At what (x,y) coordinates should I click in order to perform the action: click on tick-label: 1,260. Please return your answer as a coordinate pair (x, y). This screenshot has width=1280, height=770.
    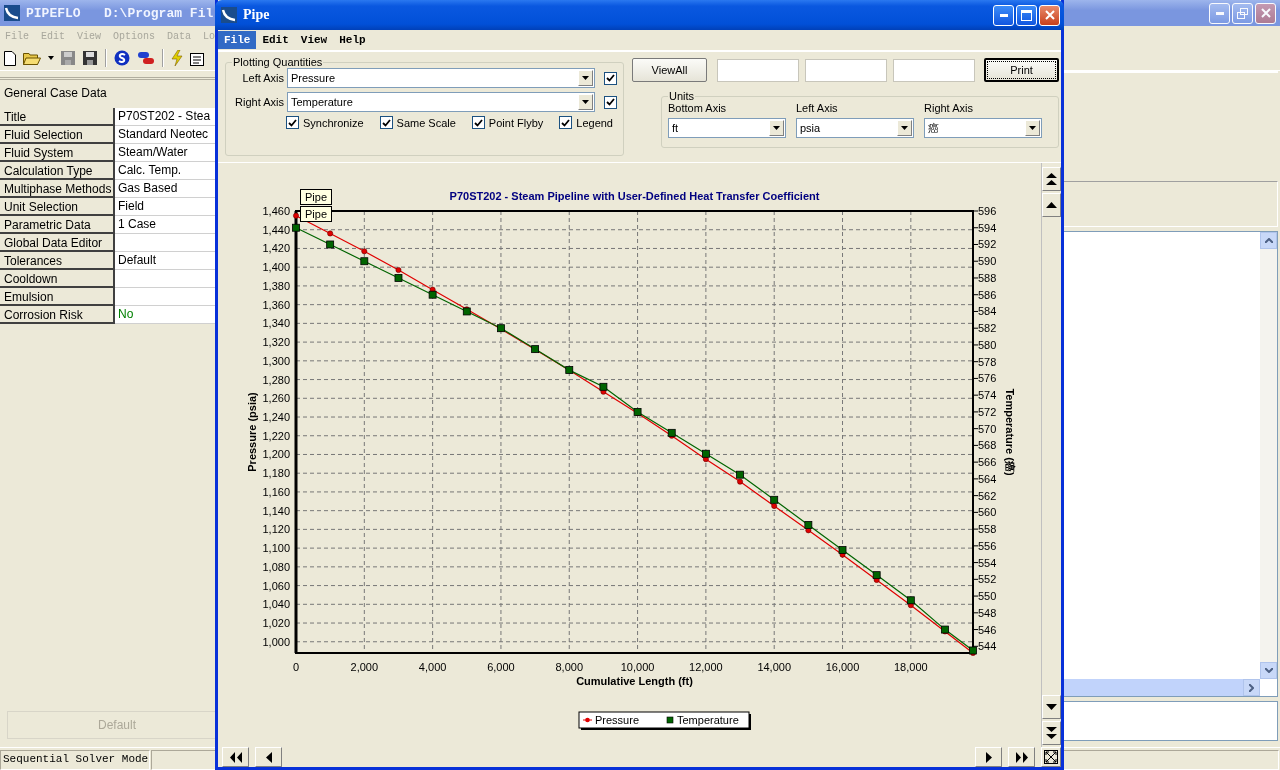
    Looking at the image, I should click on (276, 398).